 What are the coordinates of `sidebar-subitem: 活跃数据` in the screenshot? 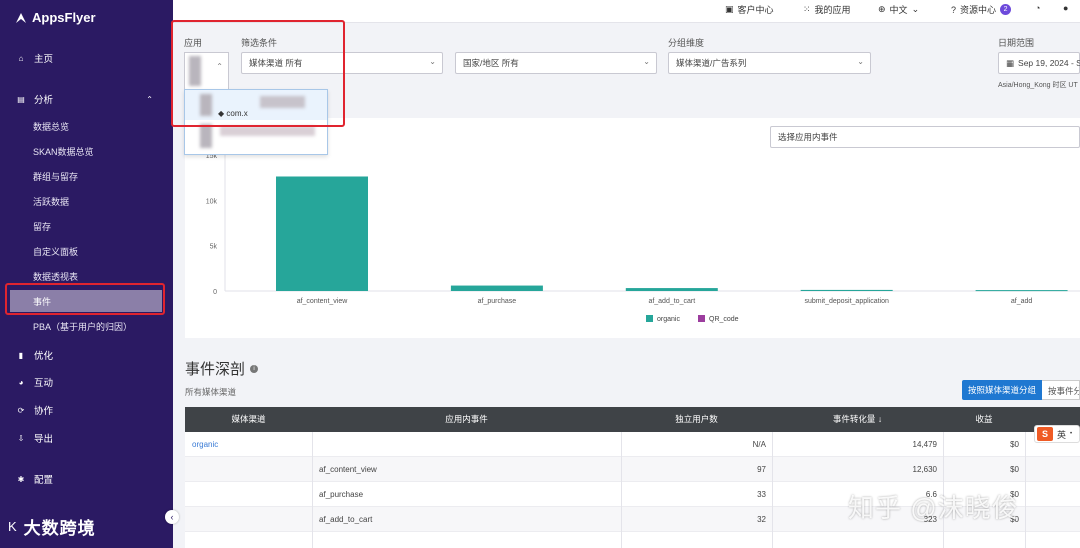 It's located at (86, 201).